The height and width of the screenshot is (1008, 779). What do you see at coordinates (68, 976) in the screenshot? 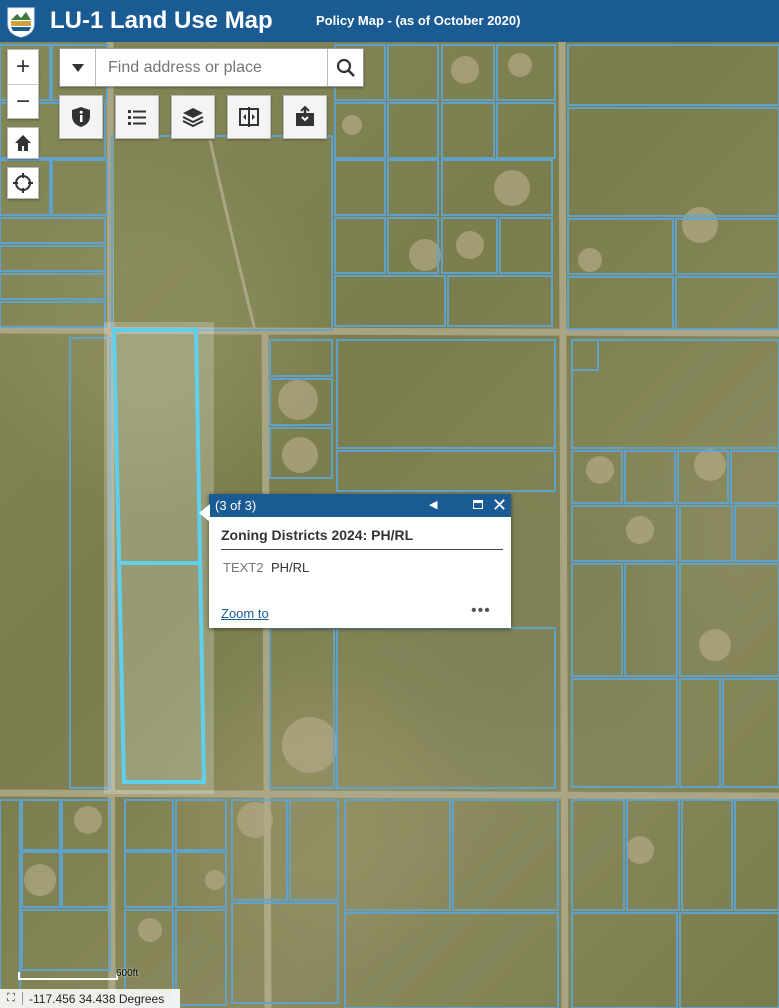
I see `scale-line` at bounding box center [68, 976].